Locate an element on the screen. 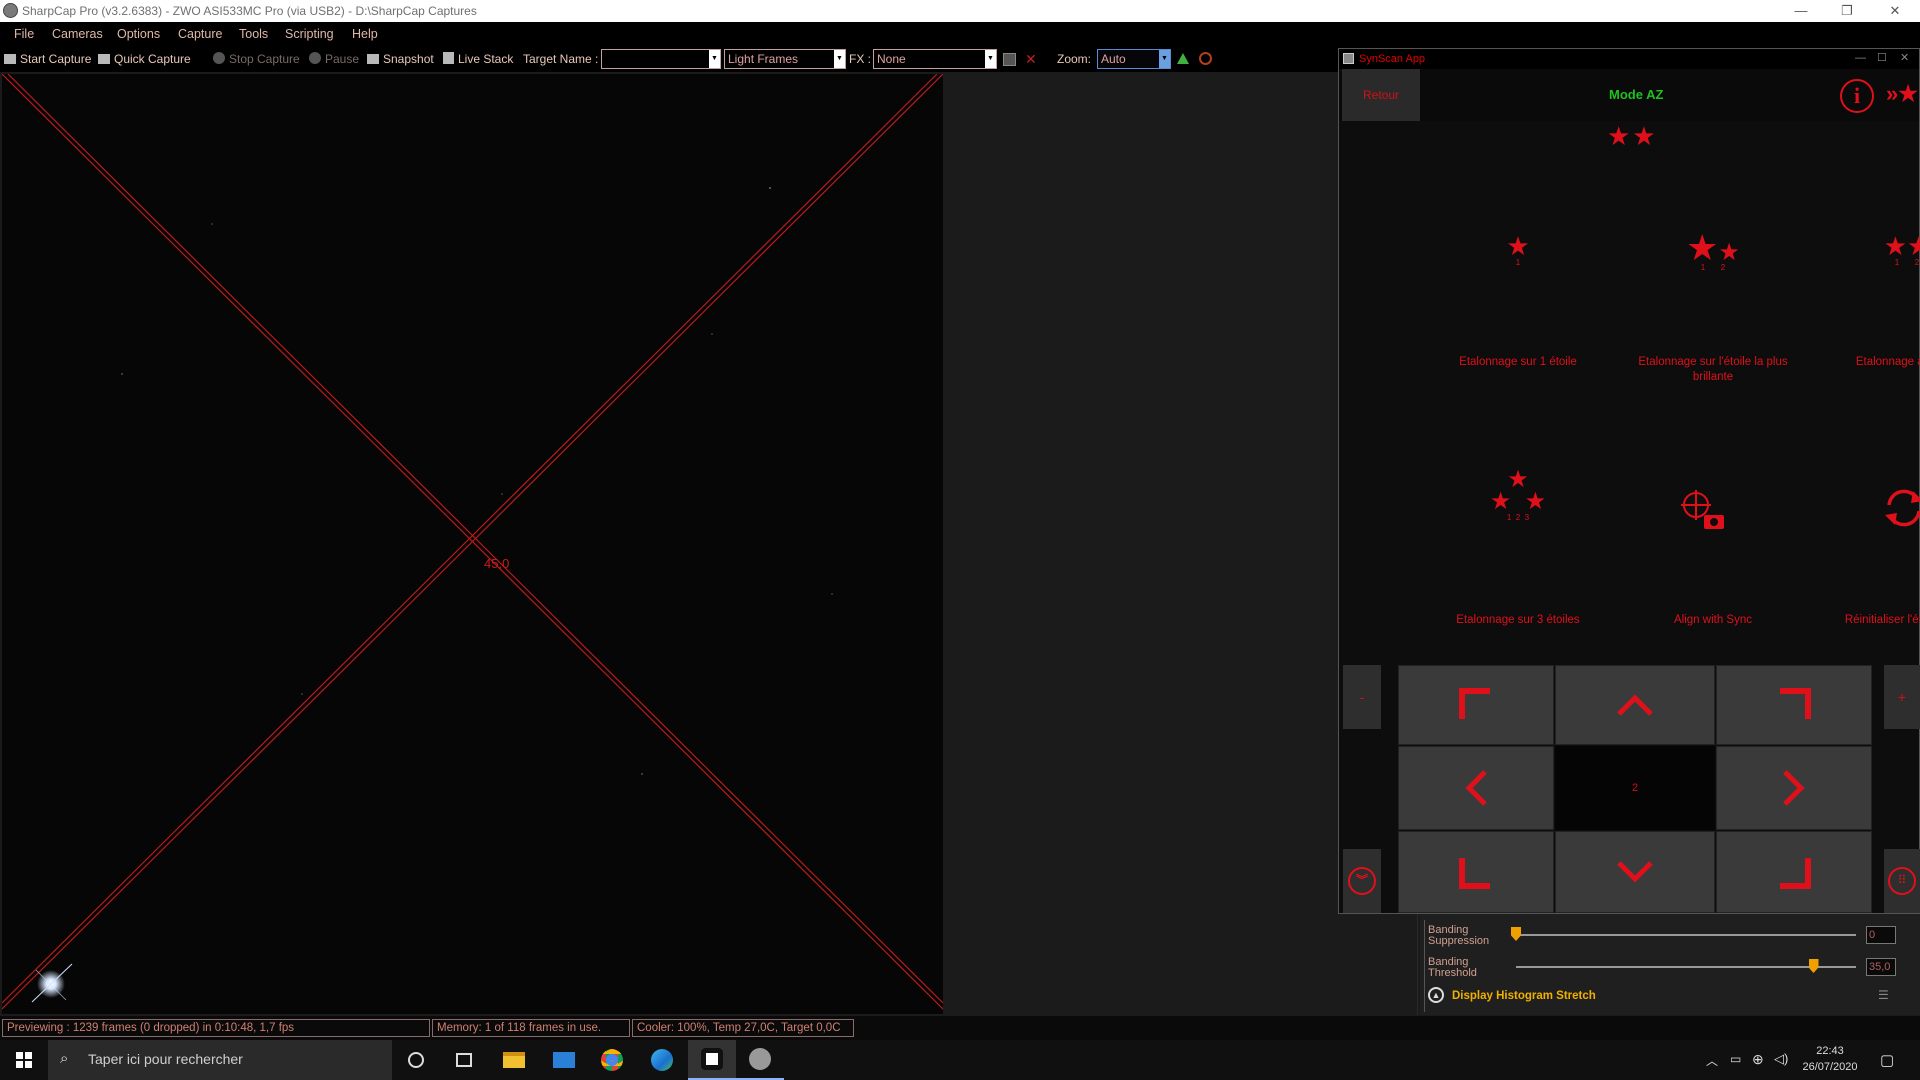 Image resolution: width=1920 pixels, height=1080 pixels. align-sync-icon is located at coordinates (1703, 512).